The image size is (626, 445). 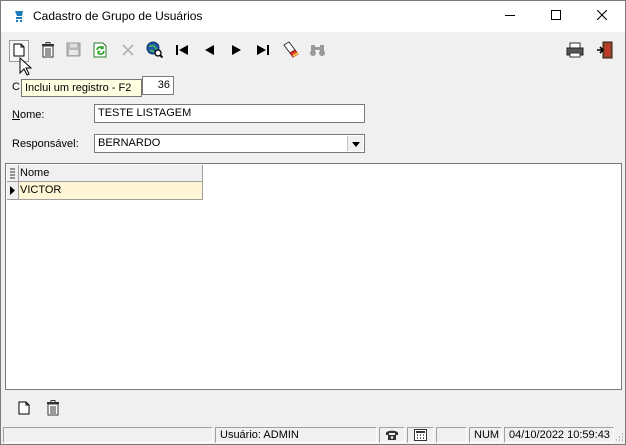 I want to click on calculator-icon, so click(x=420, y=435).